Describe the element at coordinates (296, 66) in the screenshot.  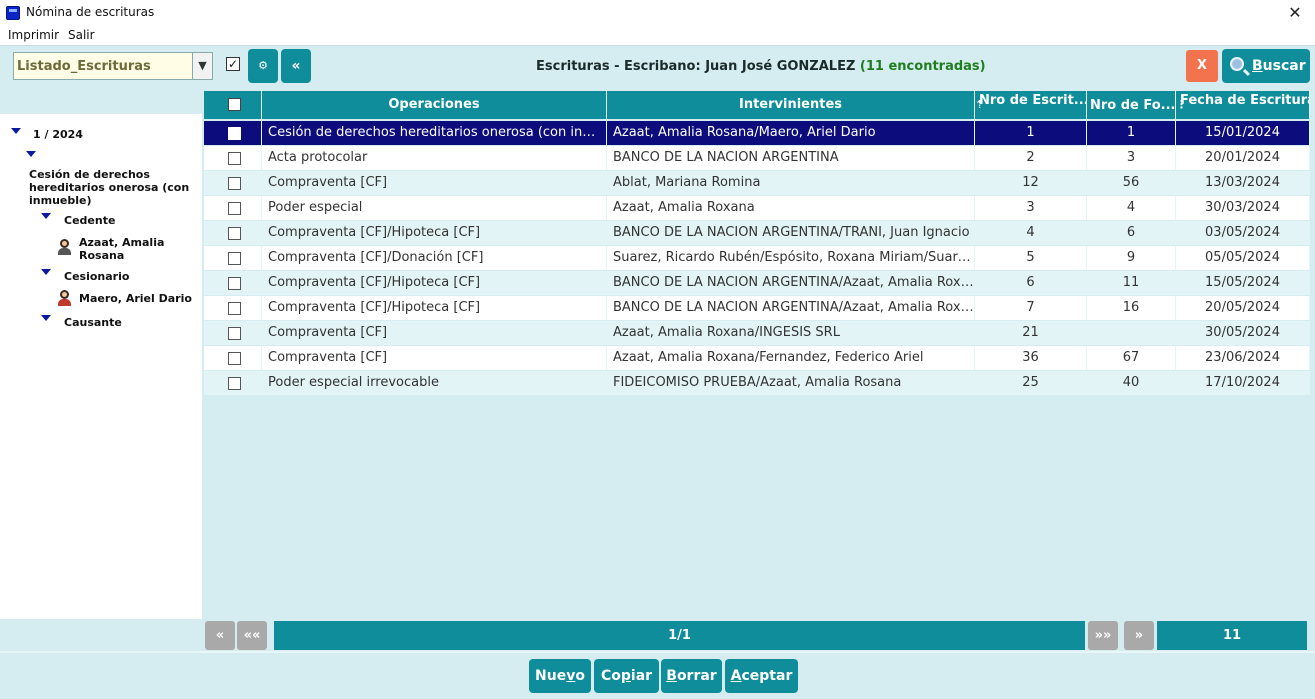
I see `collapse-panel-button: «` at that location.